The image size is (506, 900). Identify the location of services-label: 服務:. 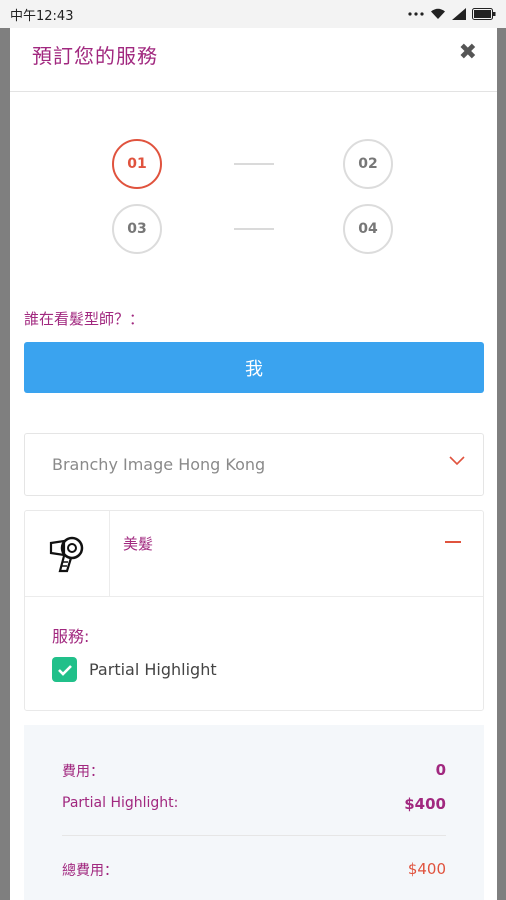
(71, 636).